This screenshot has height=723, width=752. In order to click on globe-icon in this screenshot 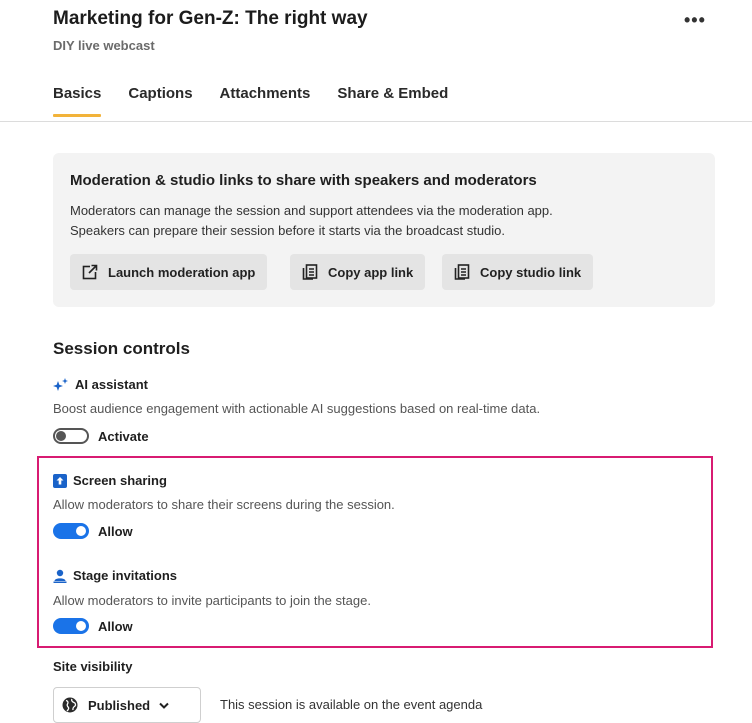, I will do `click(70, 705)`.